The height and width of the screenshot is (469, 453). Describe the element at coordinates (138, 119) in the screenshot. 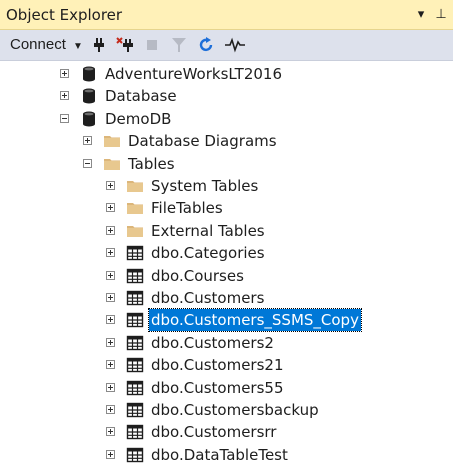

I see `tree-node-label: DemoDB` at that location.